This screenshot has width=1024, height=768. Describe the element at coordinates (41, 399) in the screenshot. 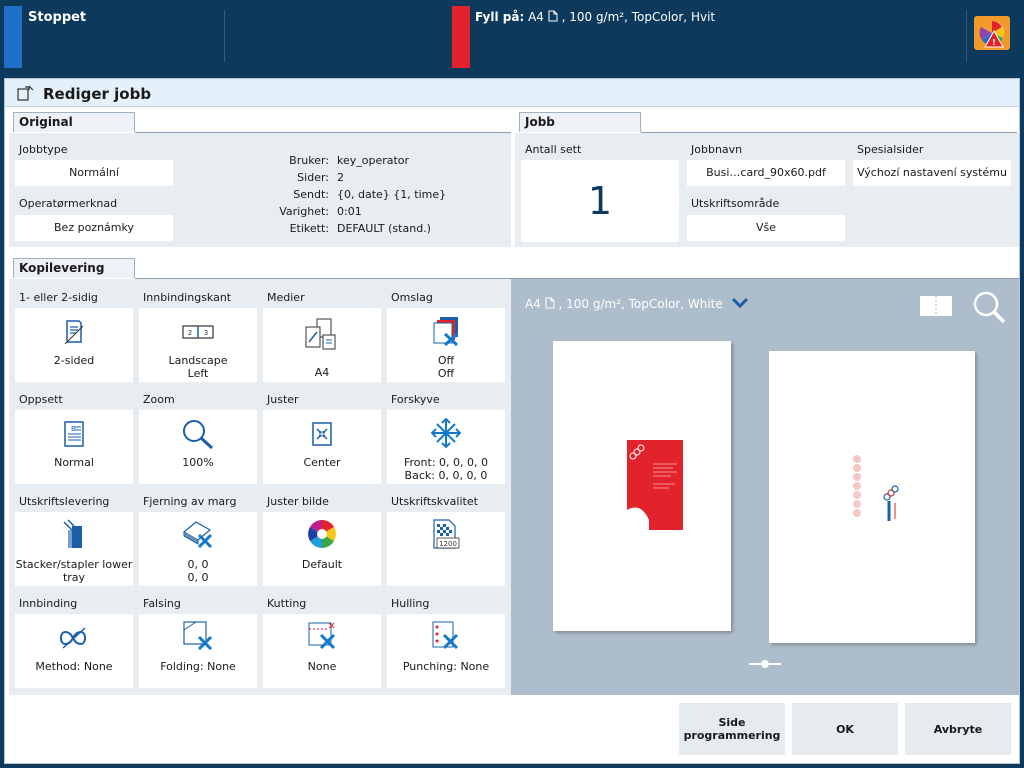

I see `cell-title: Oppsett` at that location.